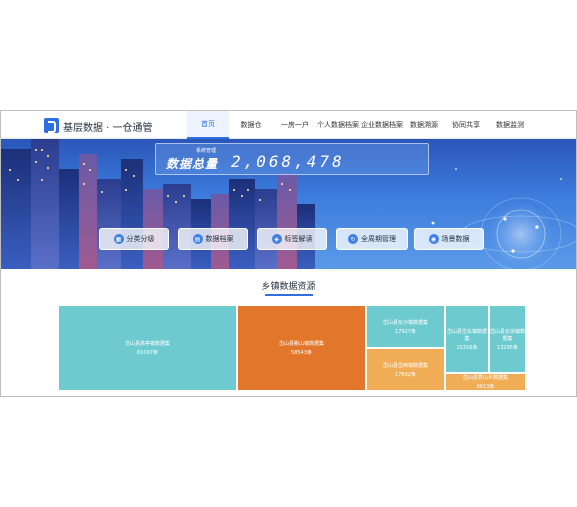 The height and width of the screenshot is (507, 577). I want to click on quick-button-archive: ▤ 数据档案, so click(213, 239).